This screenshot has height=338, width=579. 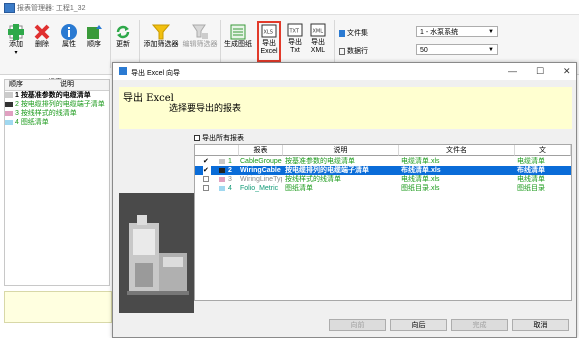 What do you see at coordinates (418, 325) in the screenshot?
I see `next-button: 向后` at bounding box center [418, 325].